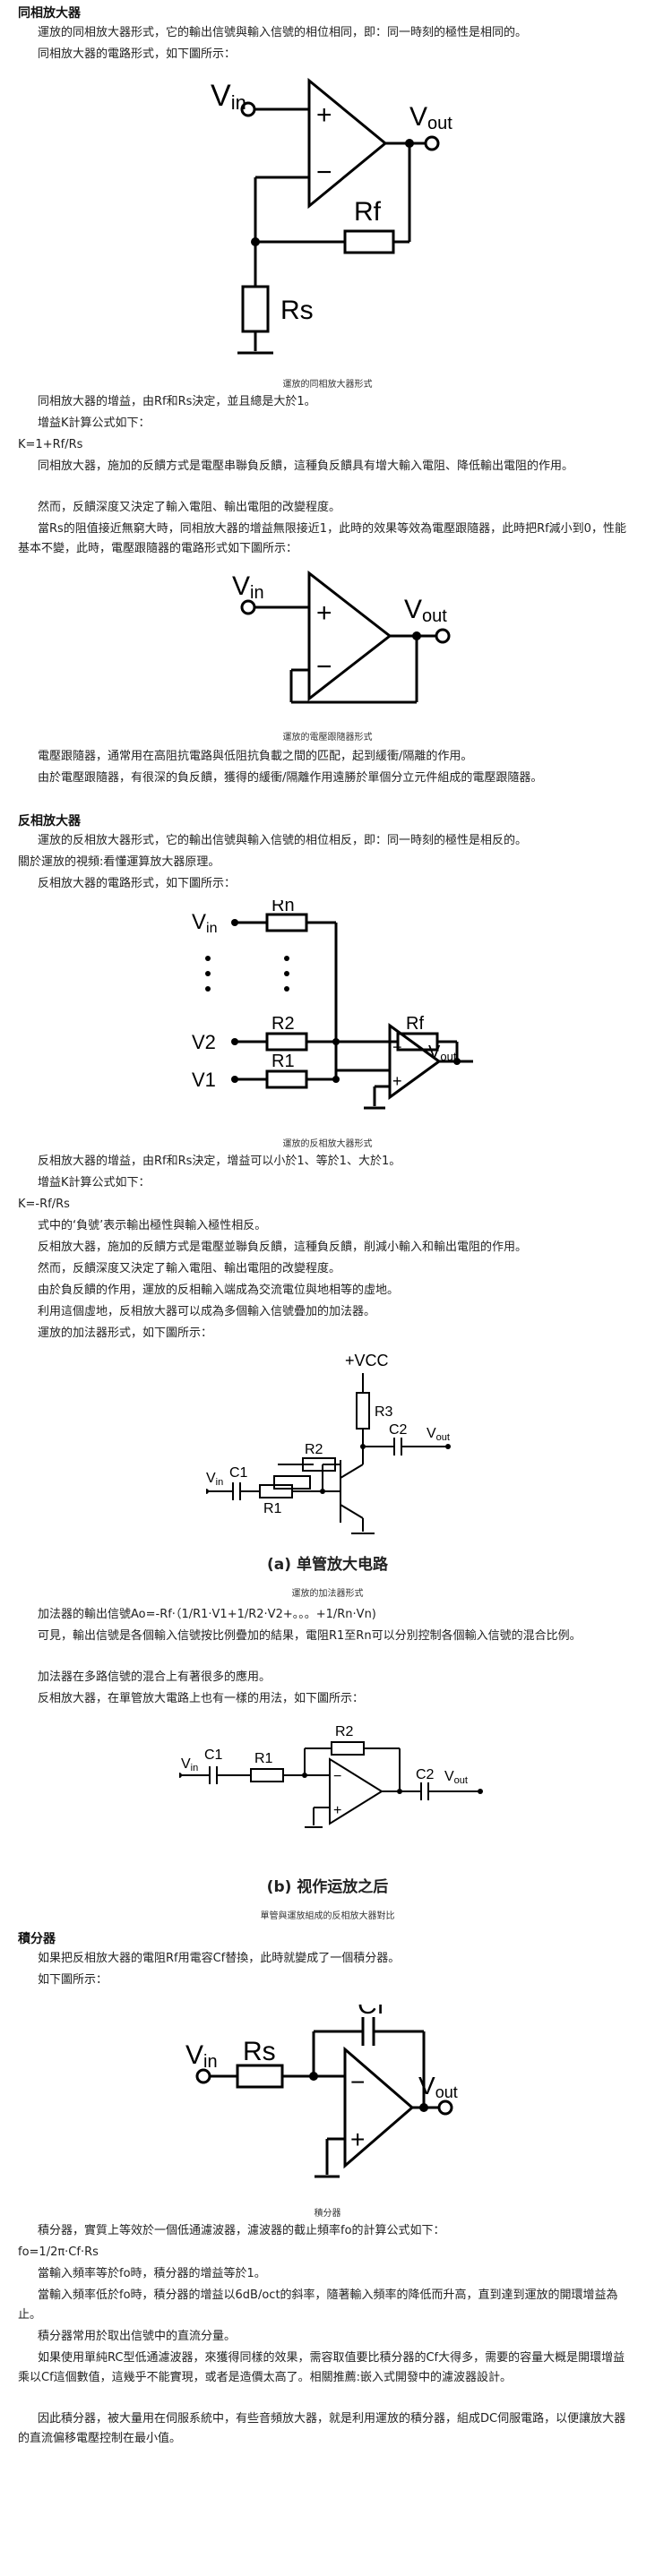 The height and width of the screenshot is (2576, 655). I want to click on figure-caption: 積分器, so click(327, 2214).